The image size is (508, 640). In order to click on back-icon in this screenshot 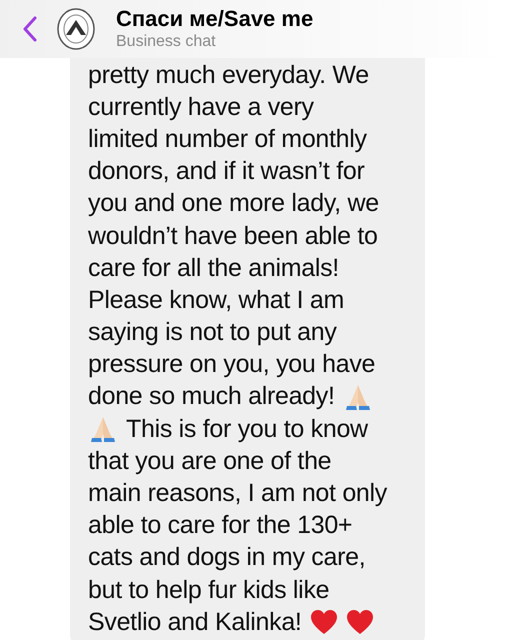, I will do `click(30, 29)`.